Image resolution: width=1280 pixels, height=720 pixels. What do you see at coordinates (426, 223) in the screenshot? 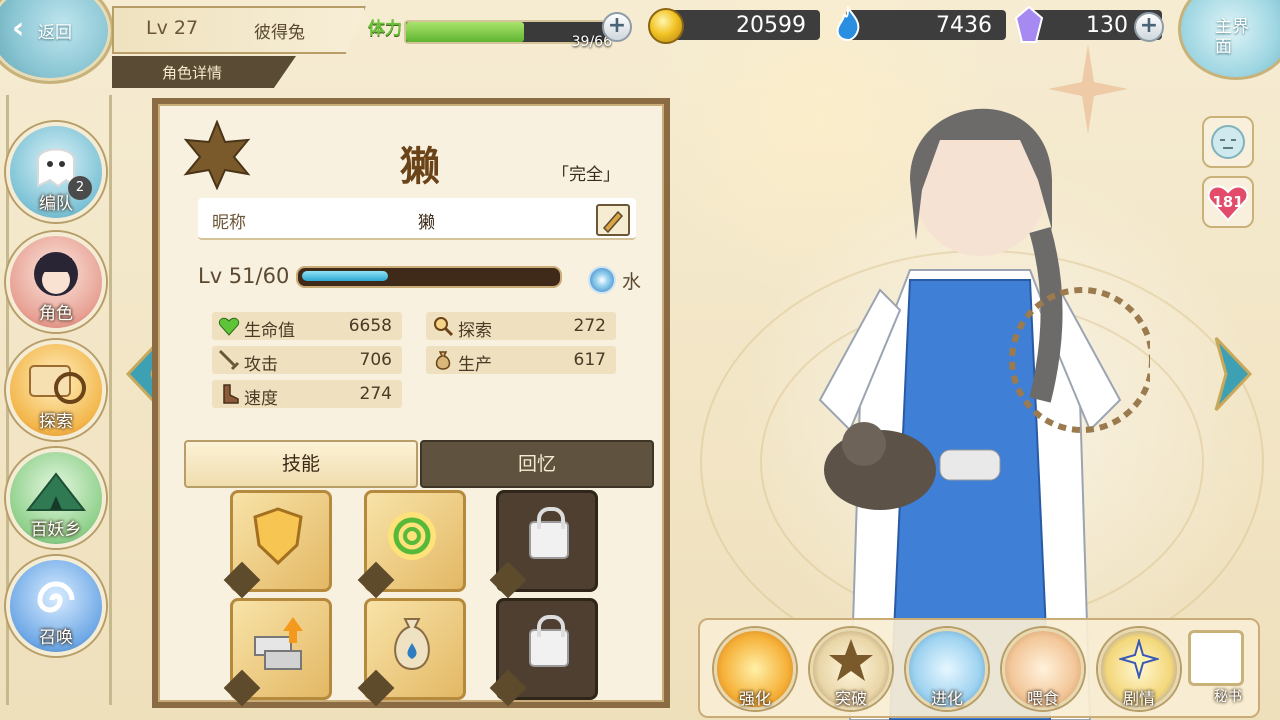
I see `nickname-value: 獭` at bounding box center [426, 223].